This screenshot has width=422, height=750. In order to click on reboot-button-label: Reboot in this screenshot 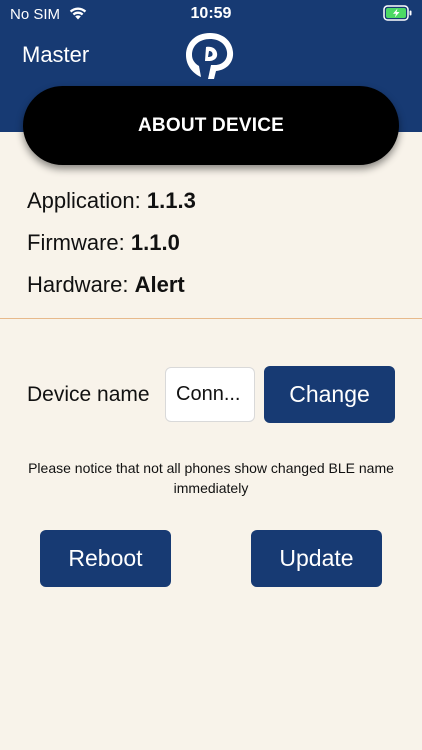, I will do `click(105, 558)`.